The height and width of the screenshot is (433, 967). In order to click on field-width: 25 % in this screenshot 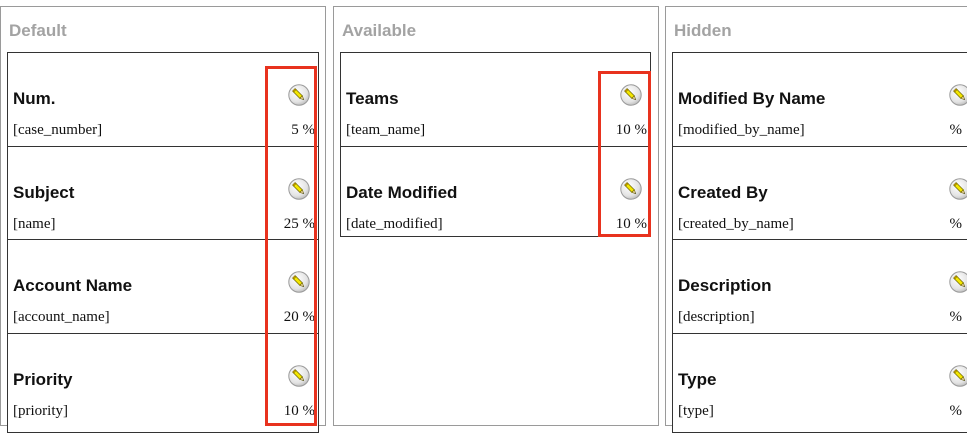, I will do `click(299, 224)`.